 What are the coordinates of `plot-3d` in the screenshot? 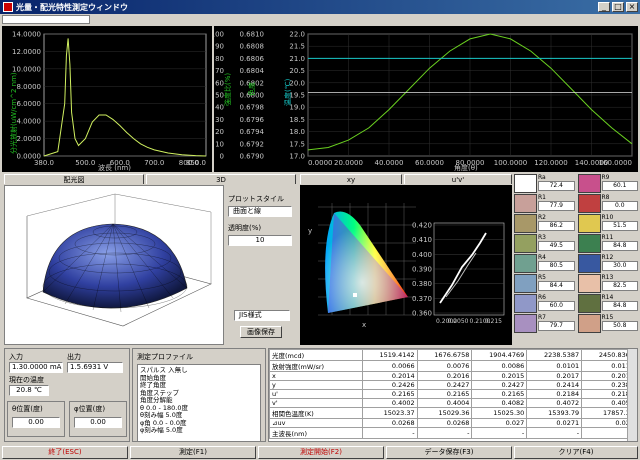 It's located at (114, 265).